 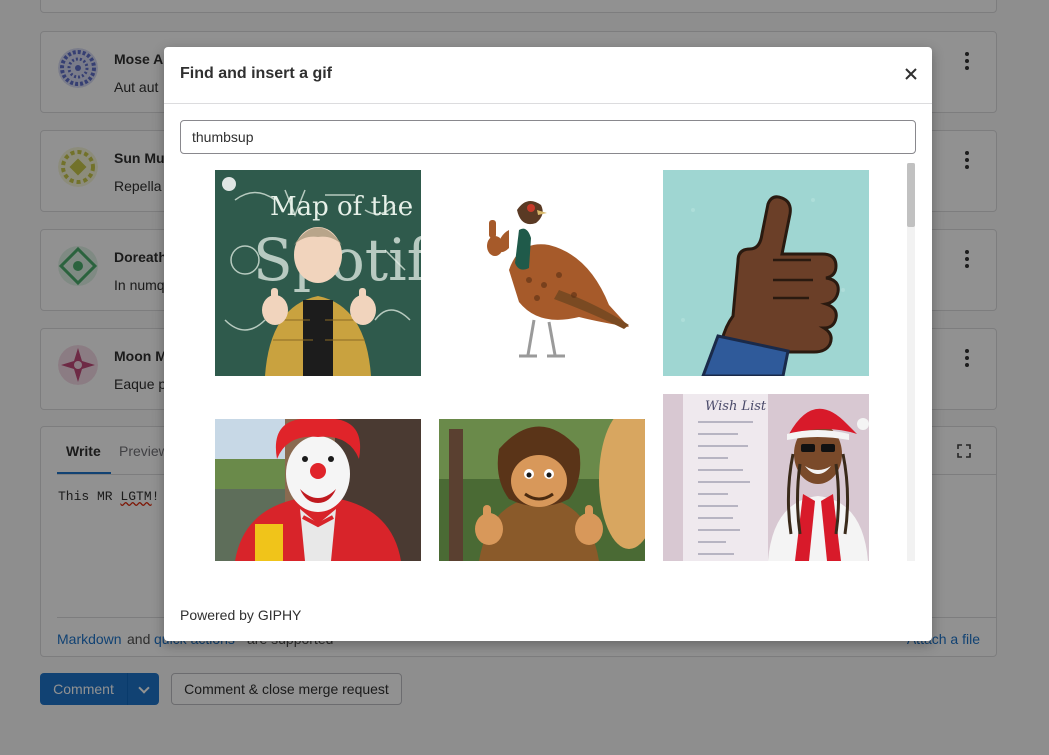 What do you see at coordinates (256, 73) in the screenshot?
I see `modal-title: Find and insert a gif` at bounding box center [256, 73].